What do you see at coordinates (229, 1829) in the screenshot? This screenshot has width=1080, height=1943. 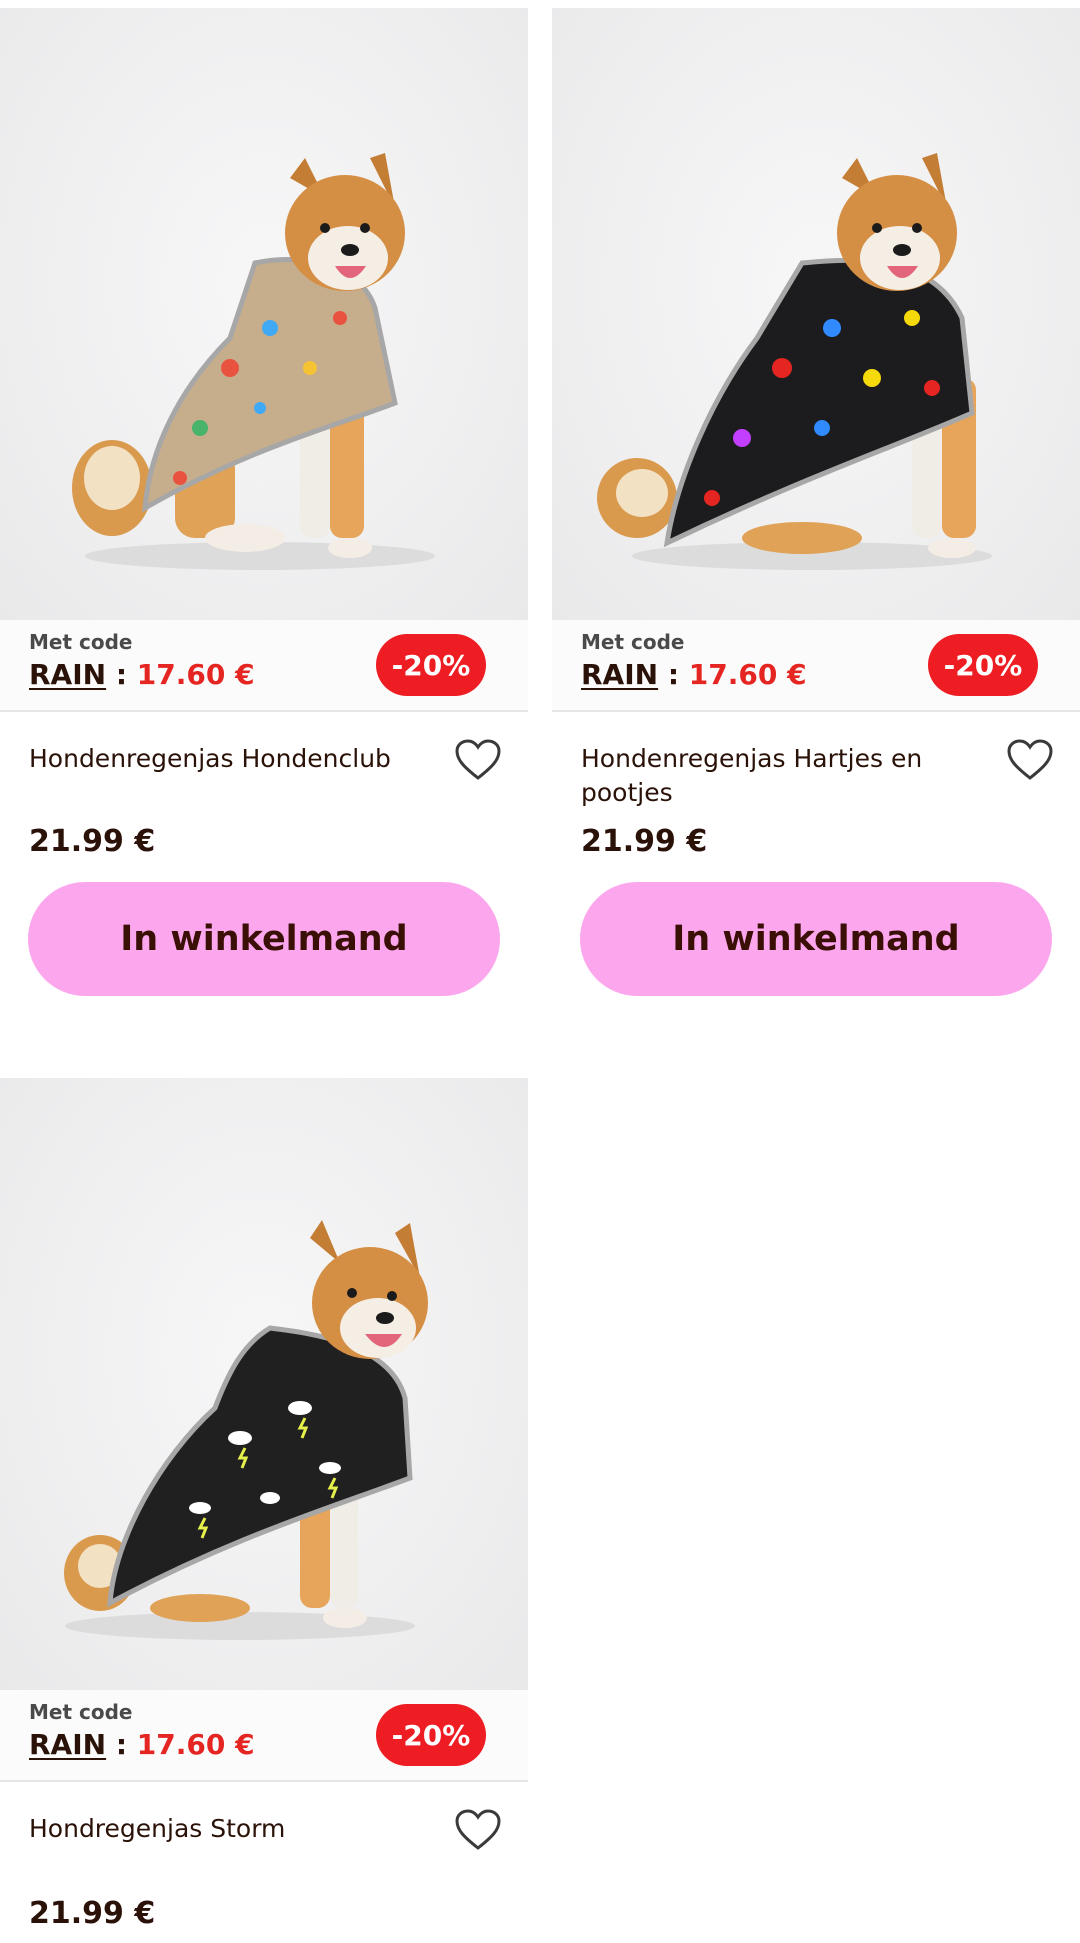 I see `product-title: Hondregenjas Storm` at bounding box center [229, 1829].